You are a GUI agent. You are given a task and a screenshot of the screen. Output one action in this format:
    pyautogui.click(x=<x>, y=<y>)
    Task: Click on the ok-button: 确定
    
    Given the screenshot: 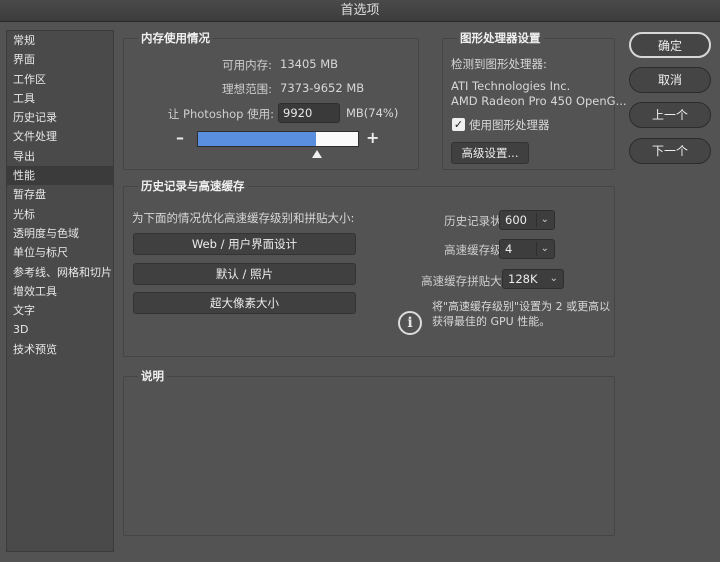 What is the action you would take?
    pyautogui.click(x=670, y=45)
    